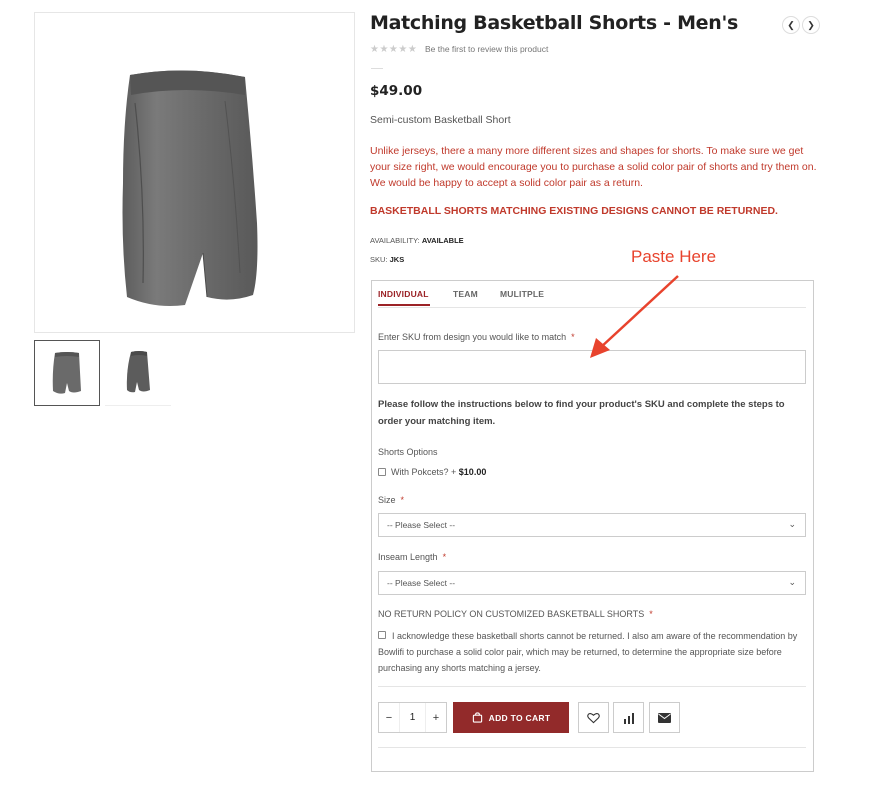 Image resolution: width=869 pixels, height=786 pixels. I want to click on active-tab-indicator, so click(404, 305).